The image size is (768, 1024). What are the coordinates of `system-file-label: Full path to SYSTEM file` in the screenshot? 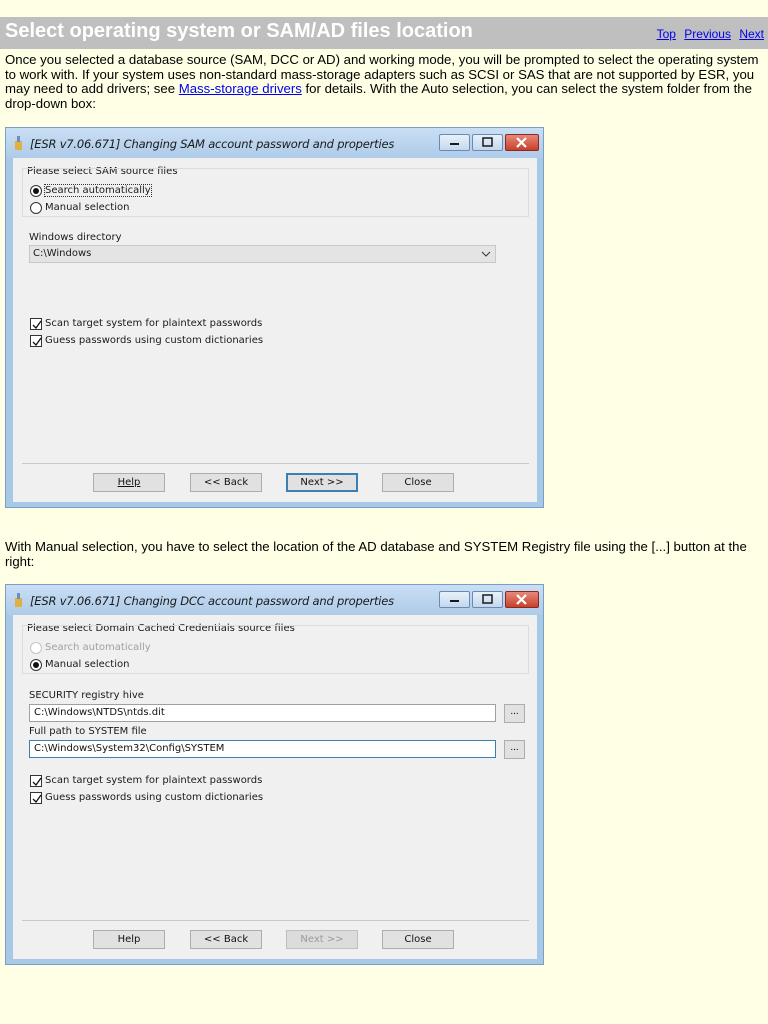 It's located at (88, 731).